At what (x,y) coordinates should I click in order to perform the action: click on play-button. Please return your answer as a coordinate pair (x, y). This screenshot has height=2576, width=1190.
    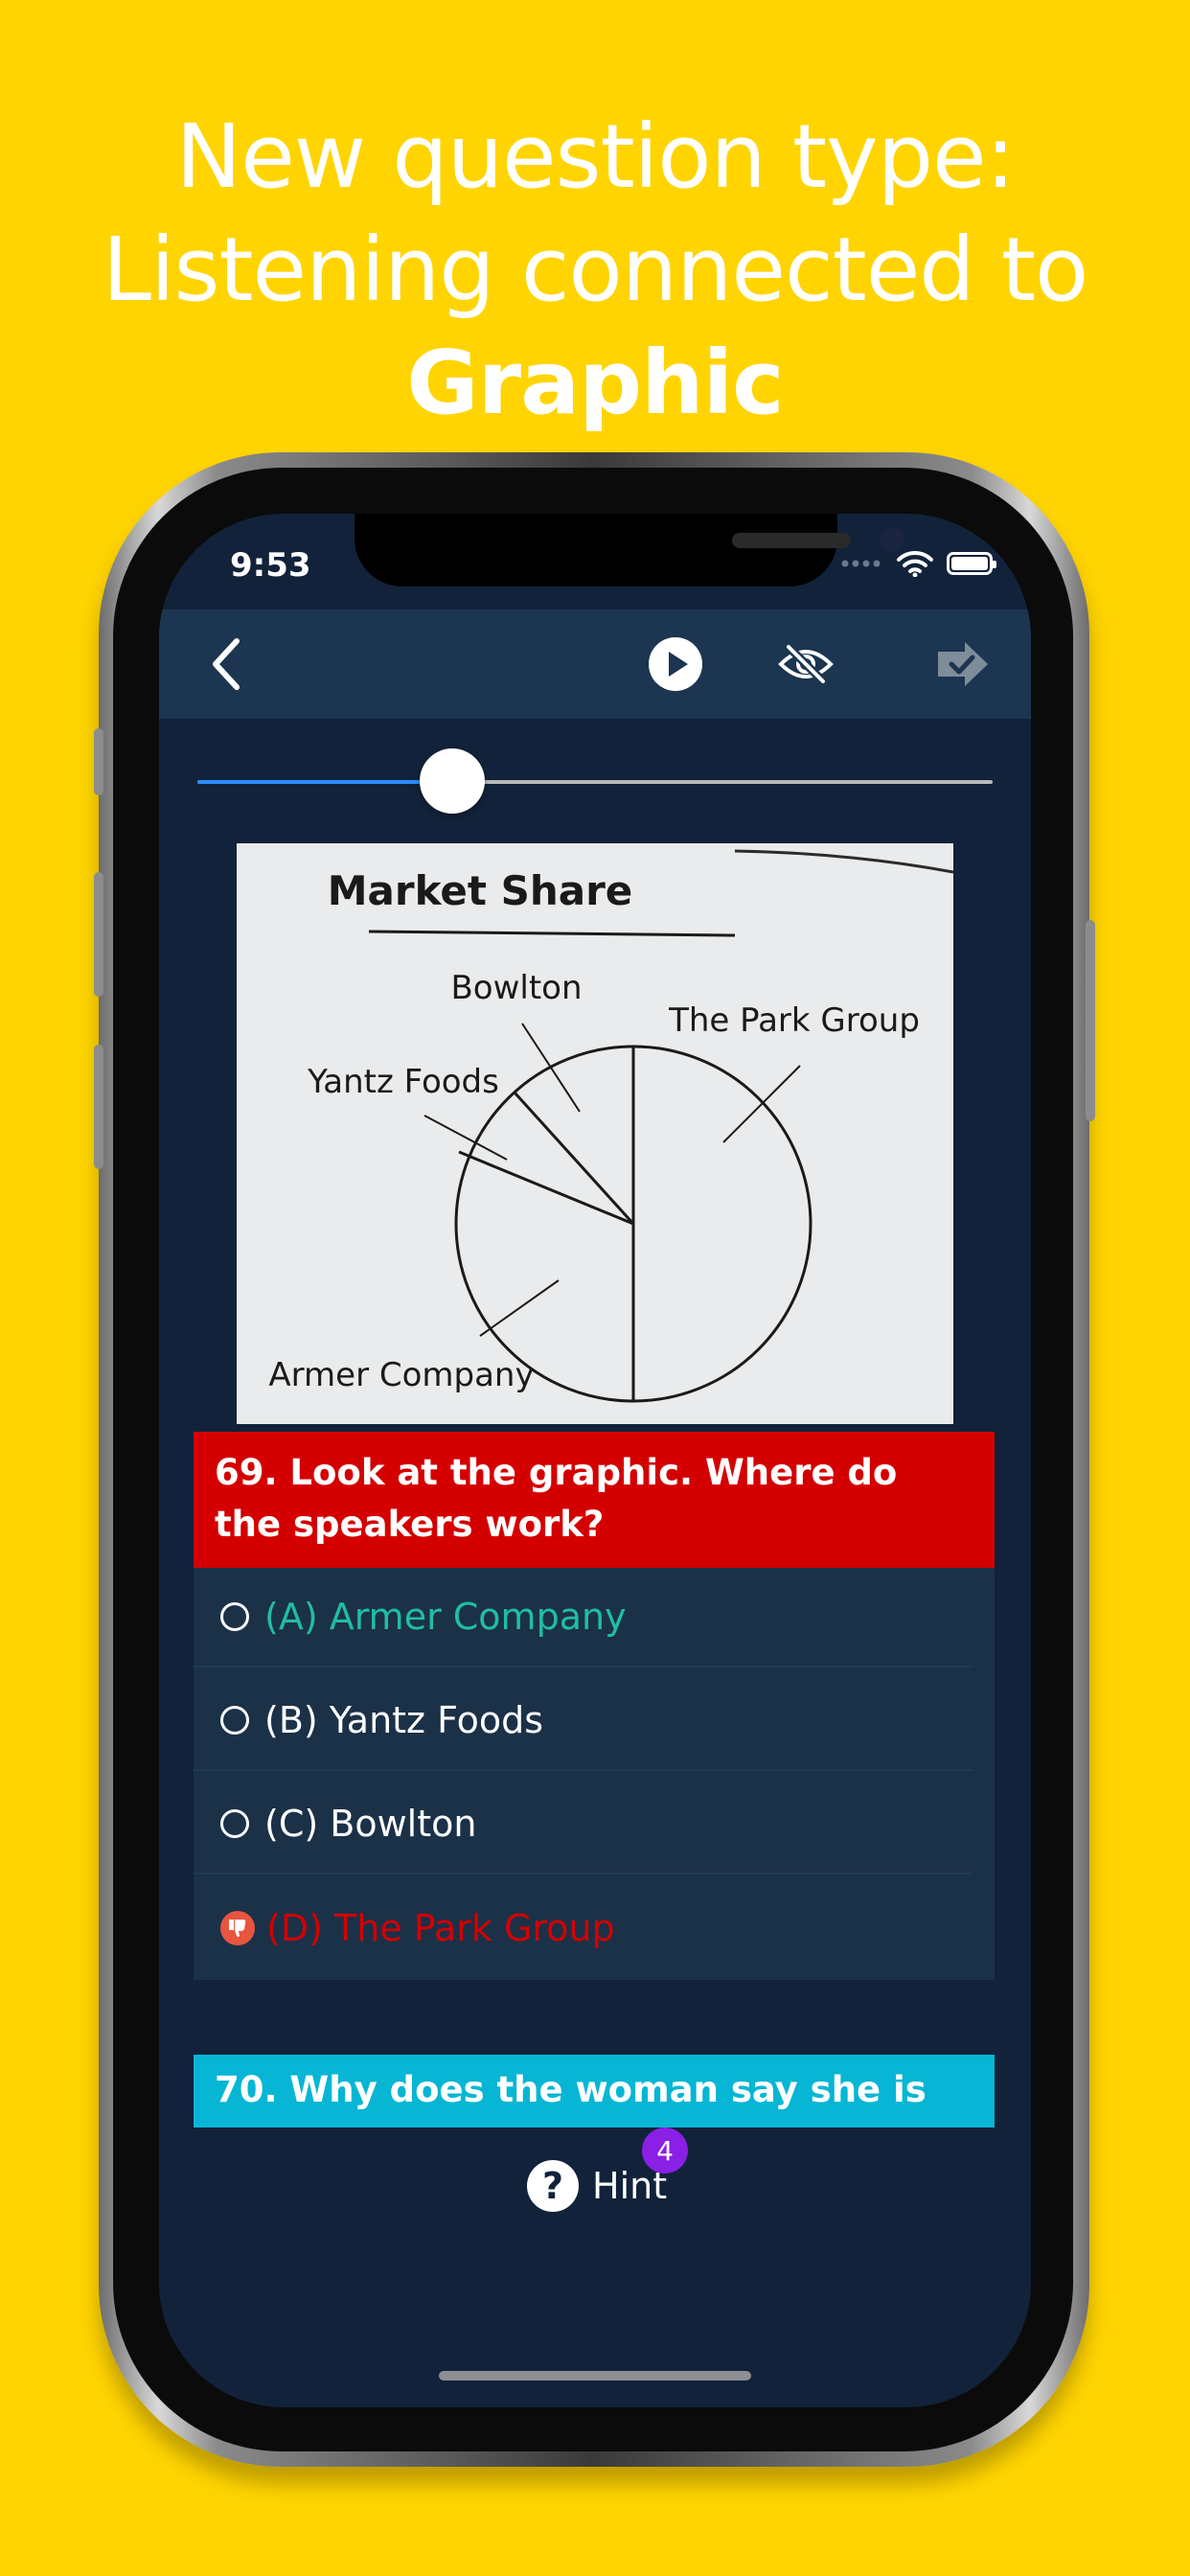
    Looking at the image, I should click on (676, 665).